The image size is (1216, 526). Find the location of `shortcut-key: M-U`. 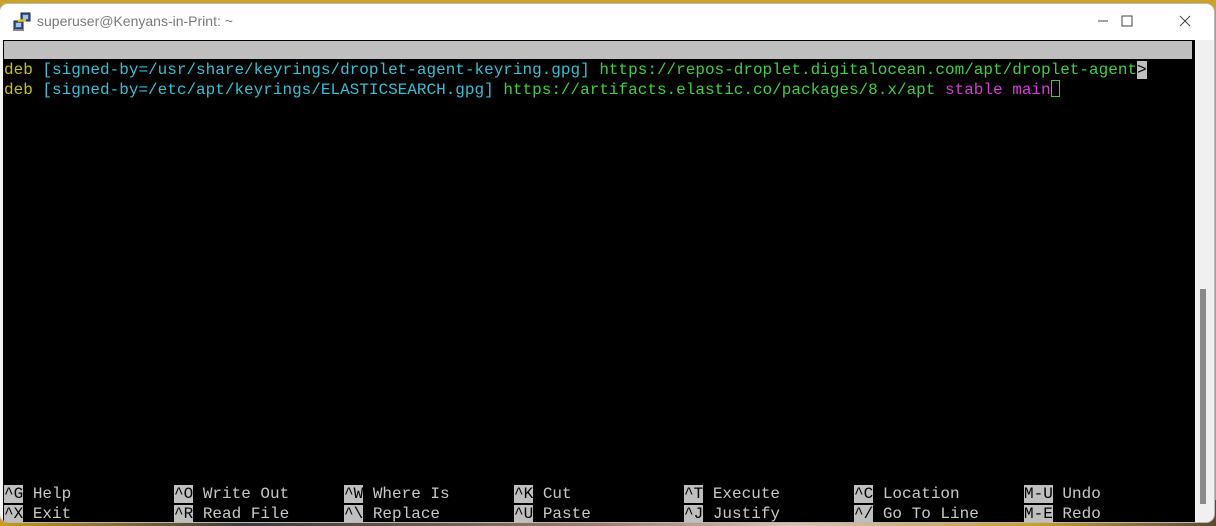

shortcut-key: M-U is located at coordinates (1038, 494).